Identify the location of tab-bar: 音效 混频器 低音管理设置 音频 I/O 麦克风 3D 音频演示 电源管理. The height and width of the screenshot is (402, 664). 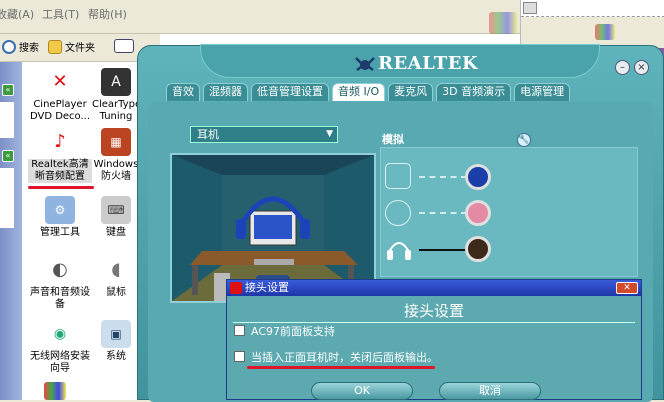
(415, 92).